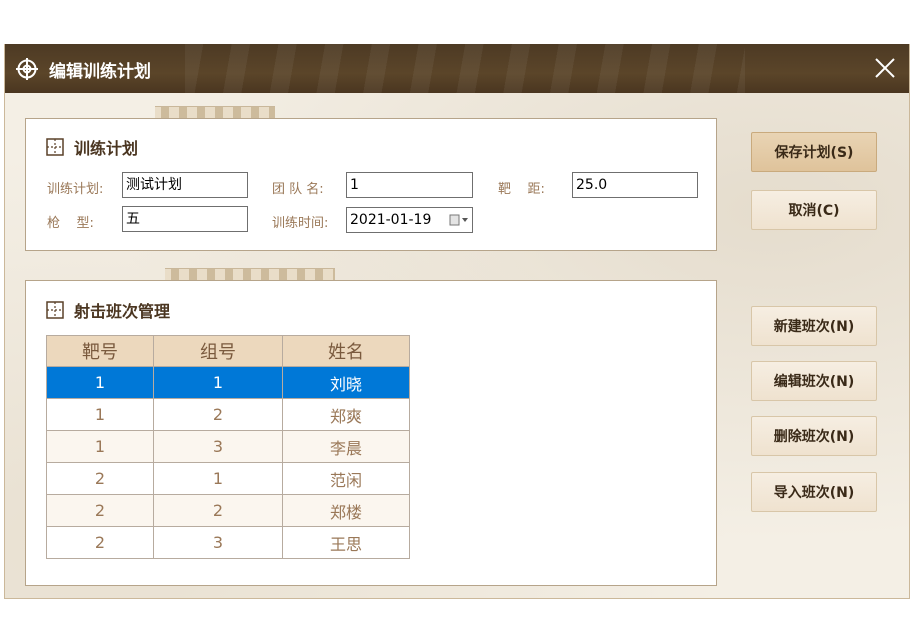 This screenshot has width=910, height=635. Describe the element at coordinates (465, 68) in the screenshot. I see `title-decoration` at that location.